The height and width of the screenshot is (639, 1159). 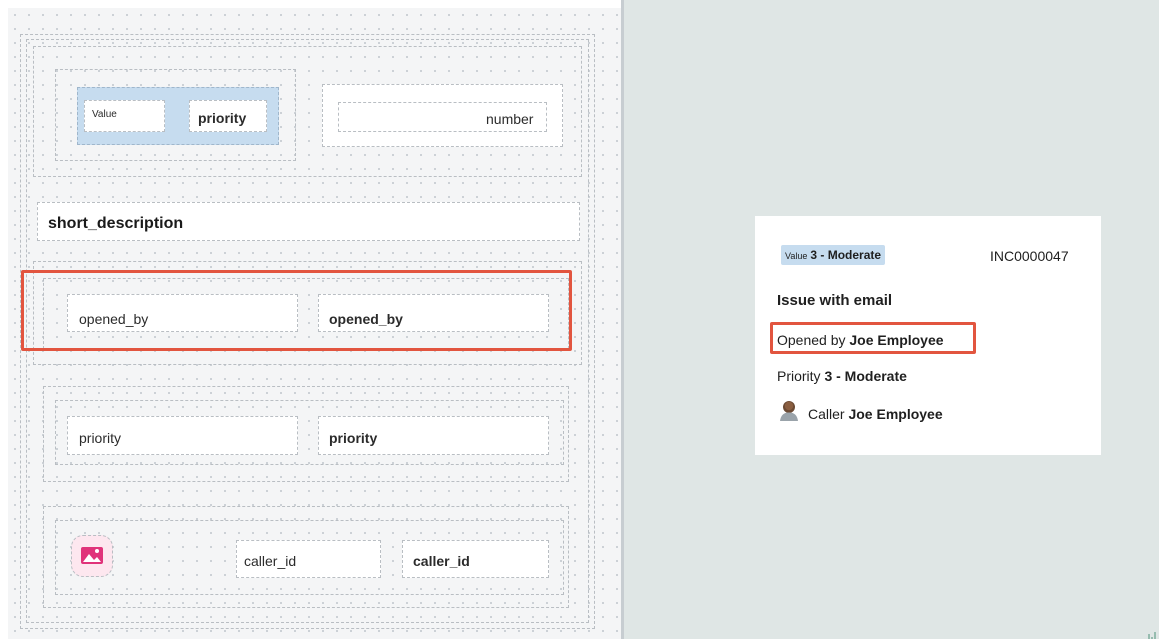 What do you see at coordinates (270, 561) in the screenshot?
I see `caller-label-text: caller_id` at bounding box center [270, 561].